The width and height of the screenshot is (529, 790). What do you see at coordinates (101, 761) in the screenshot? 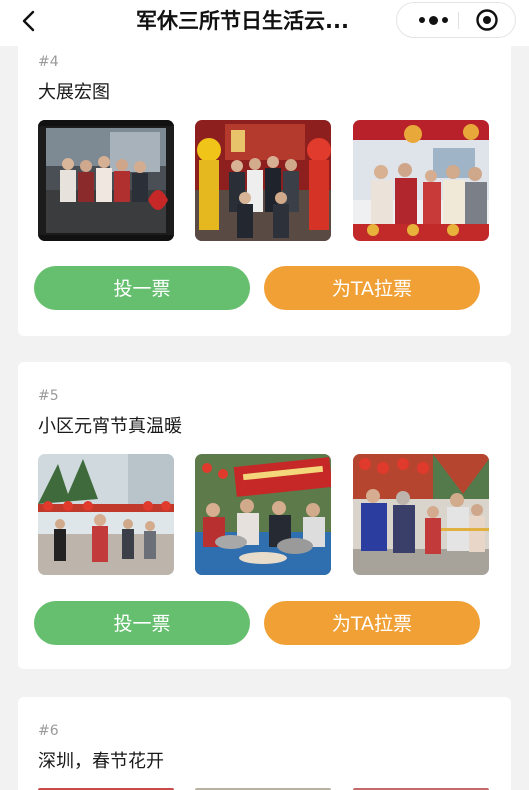
I see `entry-title: 深圳，春节花开` at bounding box center [101, 761].